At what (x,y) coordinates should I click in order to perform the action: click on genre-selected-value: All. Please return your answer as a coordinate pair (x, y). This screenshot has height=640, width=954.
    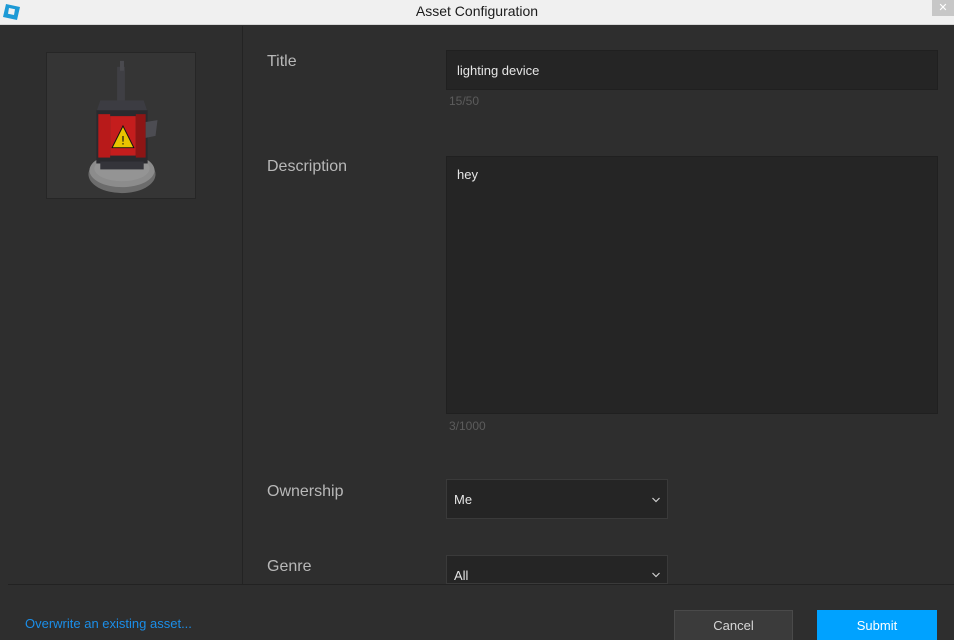
    Looking at the image, I should click on (461, 575).